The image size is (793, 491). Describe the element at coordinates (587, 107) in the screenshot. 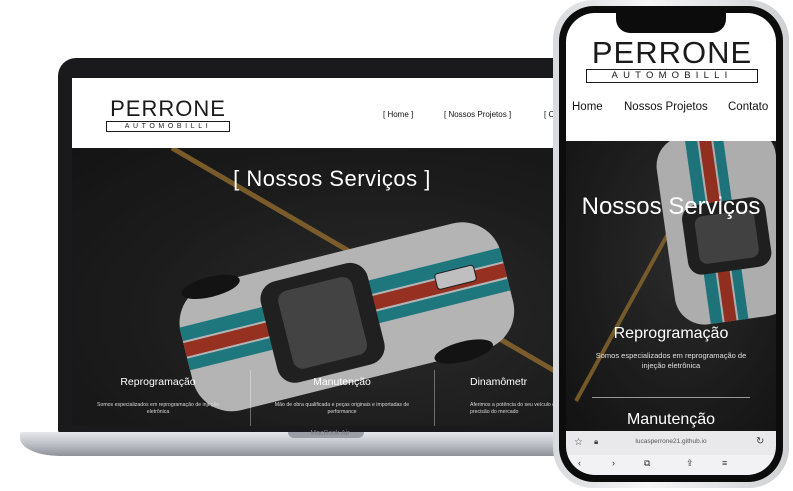

I see `nav-home-link: Home` at that location.